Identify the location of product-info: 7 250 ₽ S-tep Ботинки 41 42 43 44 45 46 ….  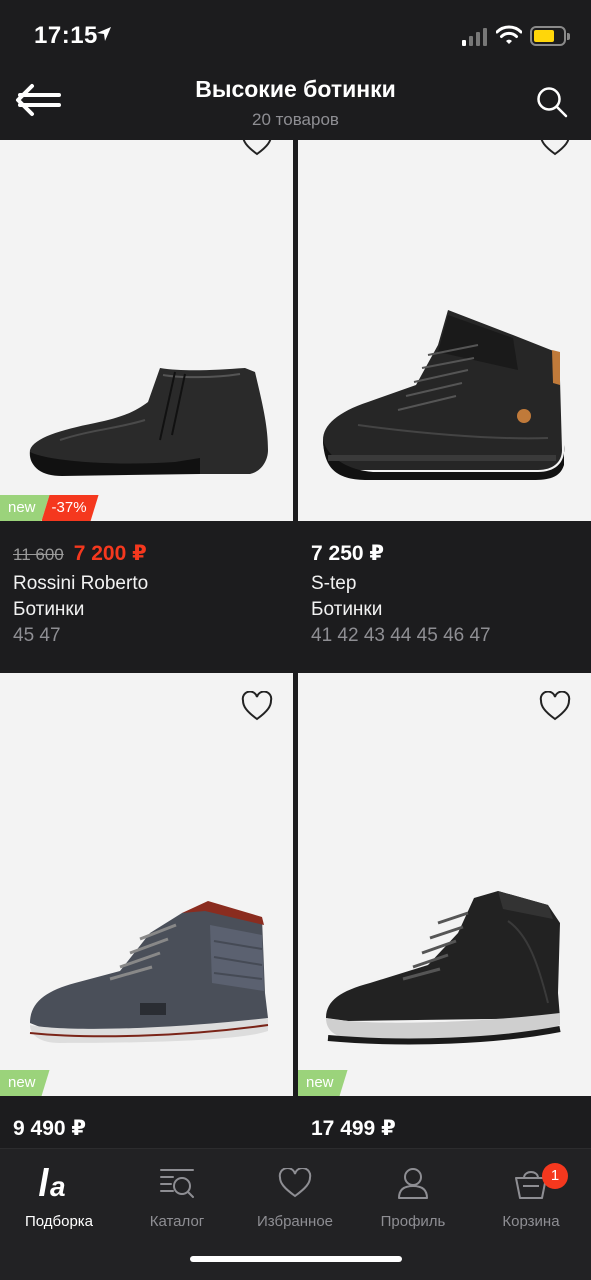
(444, 596).